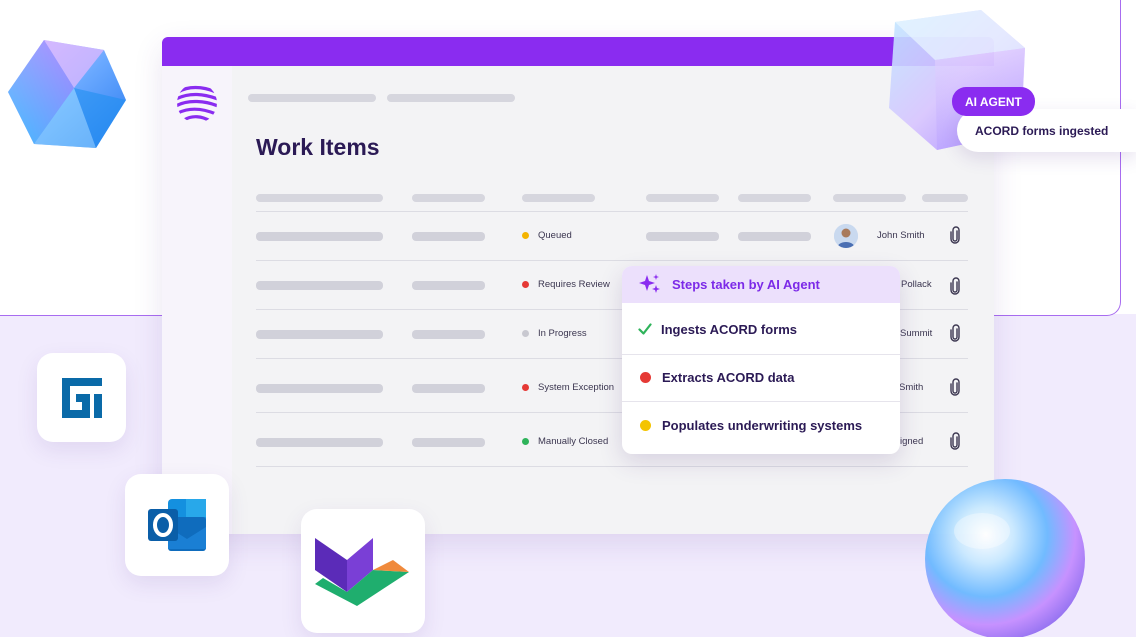  I want to click on agent-steps-header: Steps taken by AI Agent, so click(761, 284).